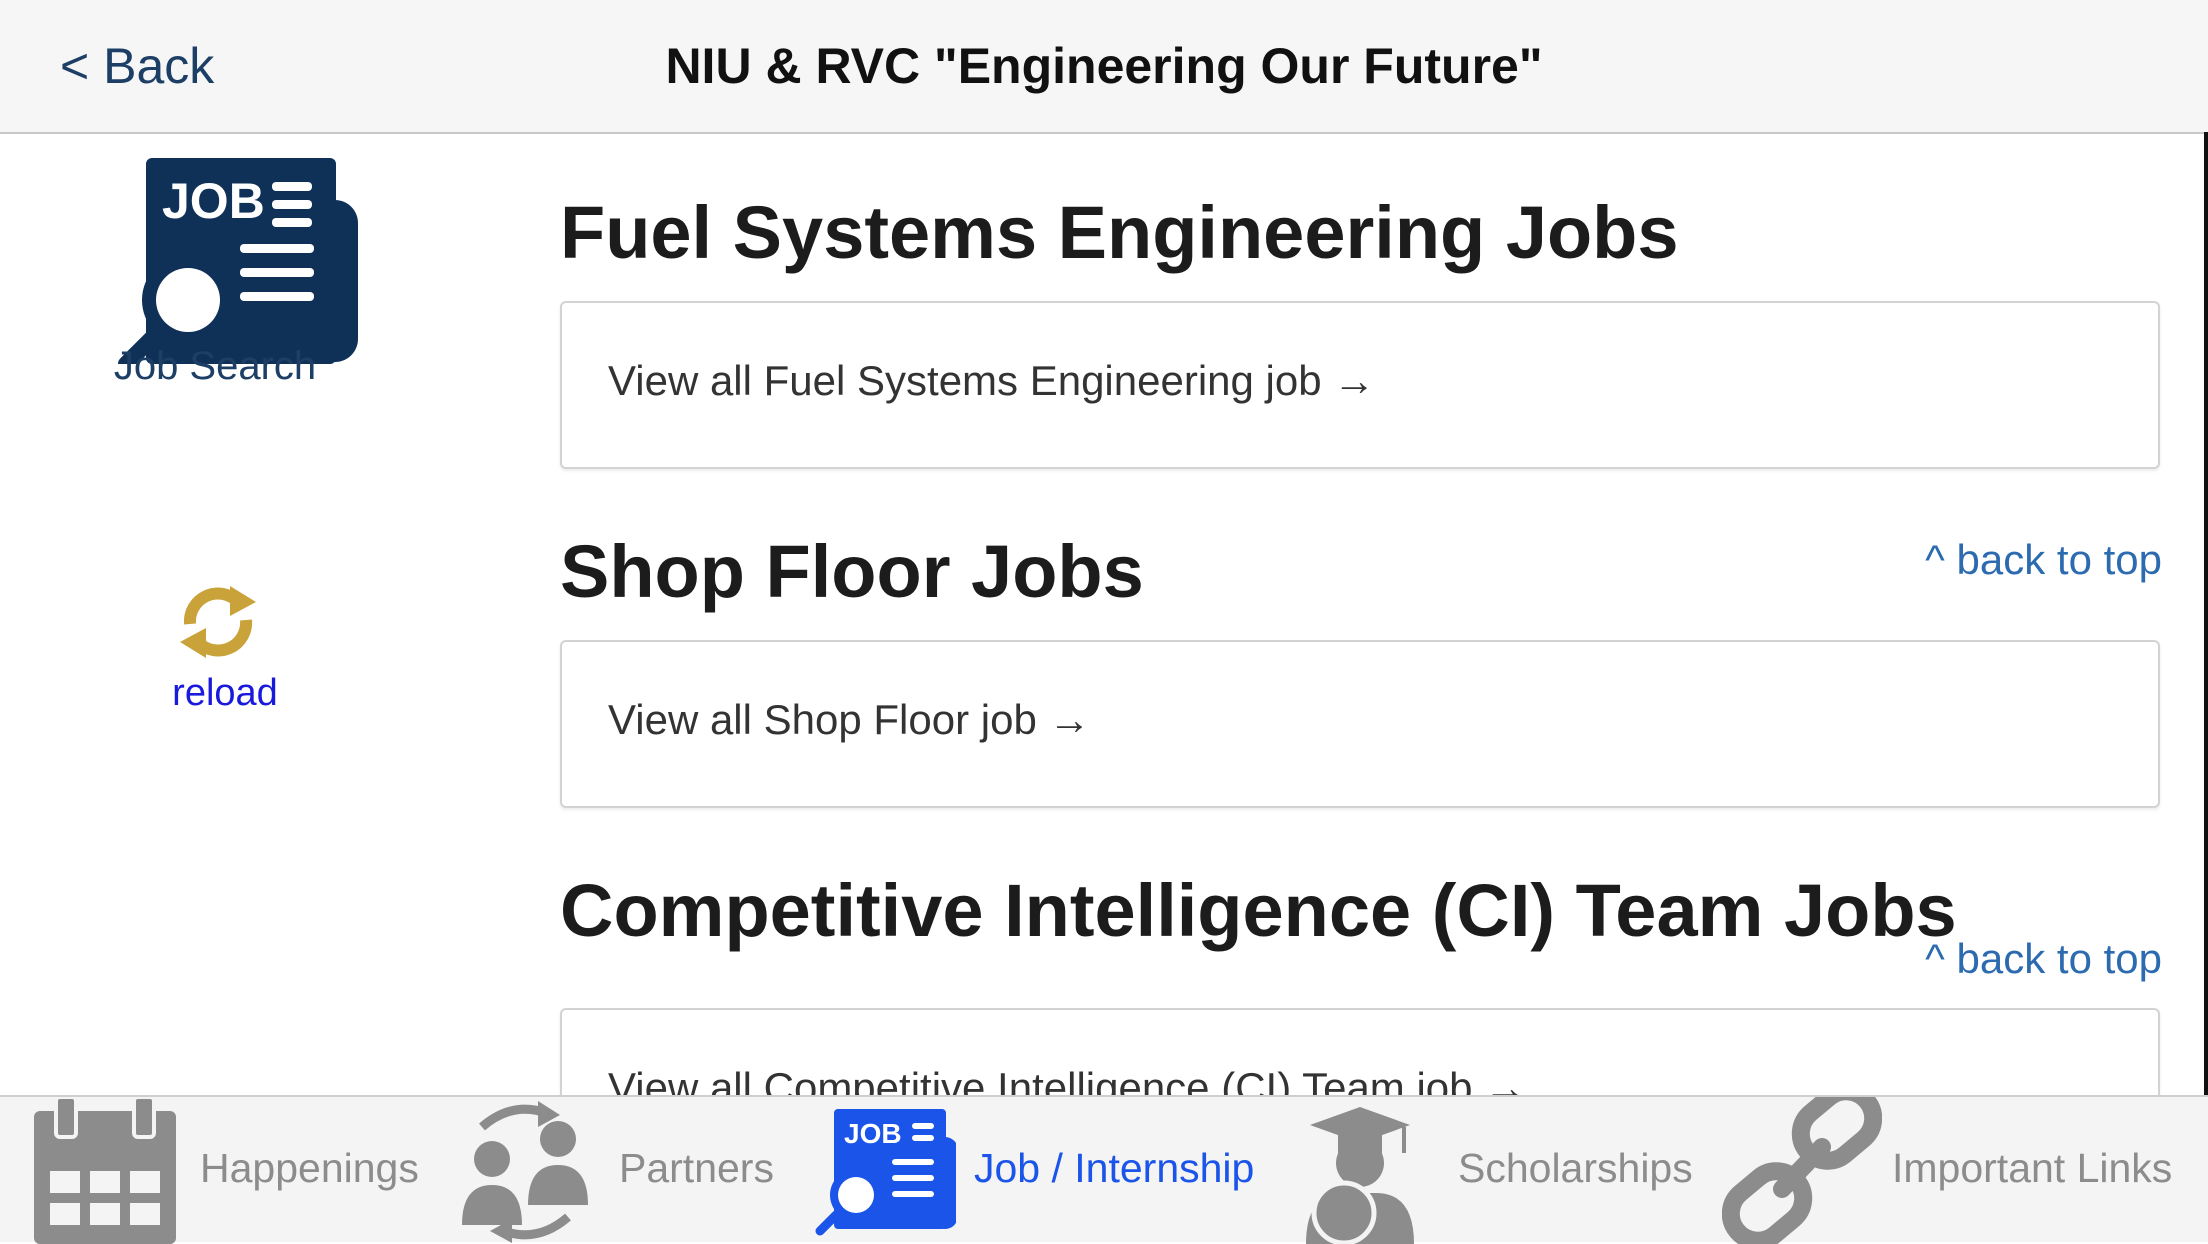 The image size is (2208, 1244). I want to click on section-title-competitive-intelligence: Competitive Intelligence (CI) Team Jobs, so click(1258, 910).